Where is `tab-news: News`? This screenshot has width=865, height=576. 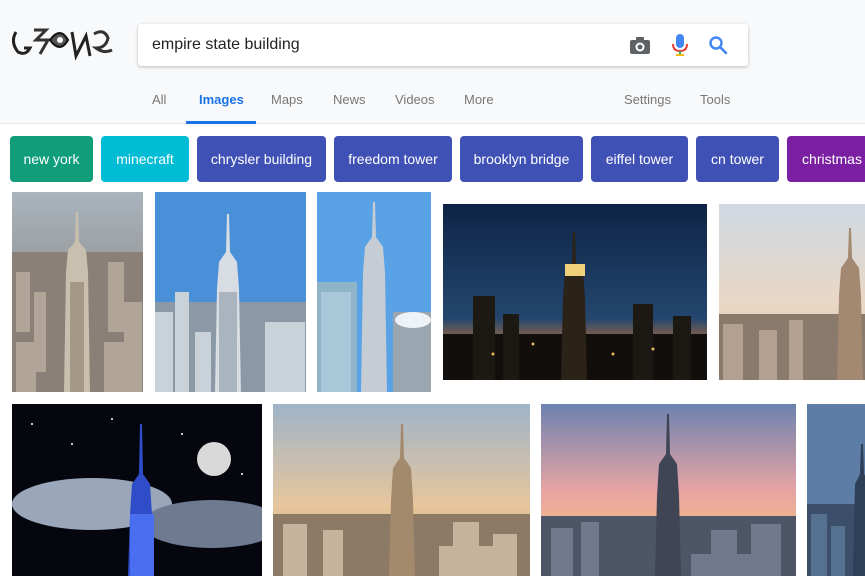
tab-news: News is located at coordinates (349, 99).